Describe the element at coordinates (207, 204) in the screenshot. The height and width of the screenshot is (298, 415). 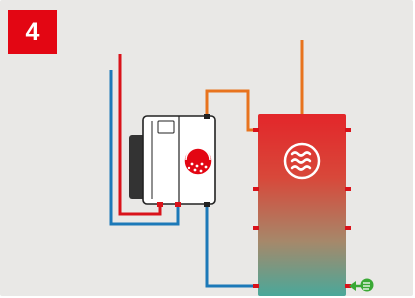
I see `heat-pump-bottom-connector` at that location.